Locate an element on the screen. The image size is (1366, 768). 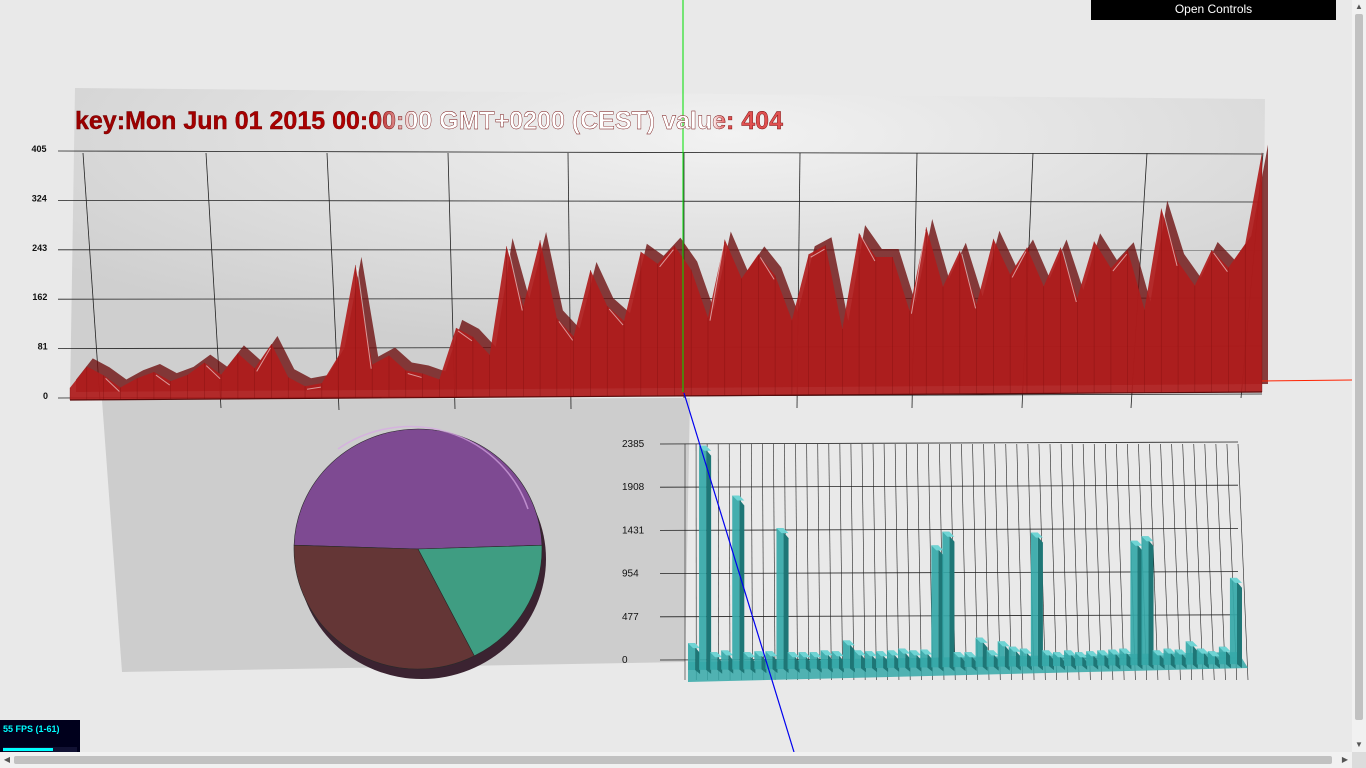
tooltip-key-prefix: key: is located at coordinates (100, 121).